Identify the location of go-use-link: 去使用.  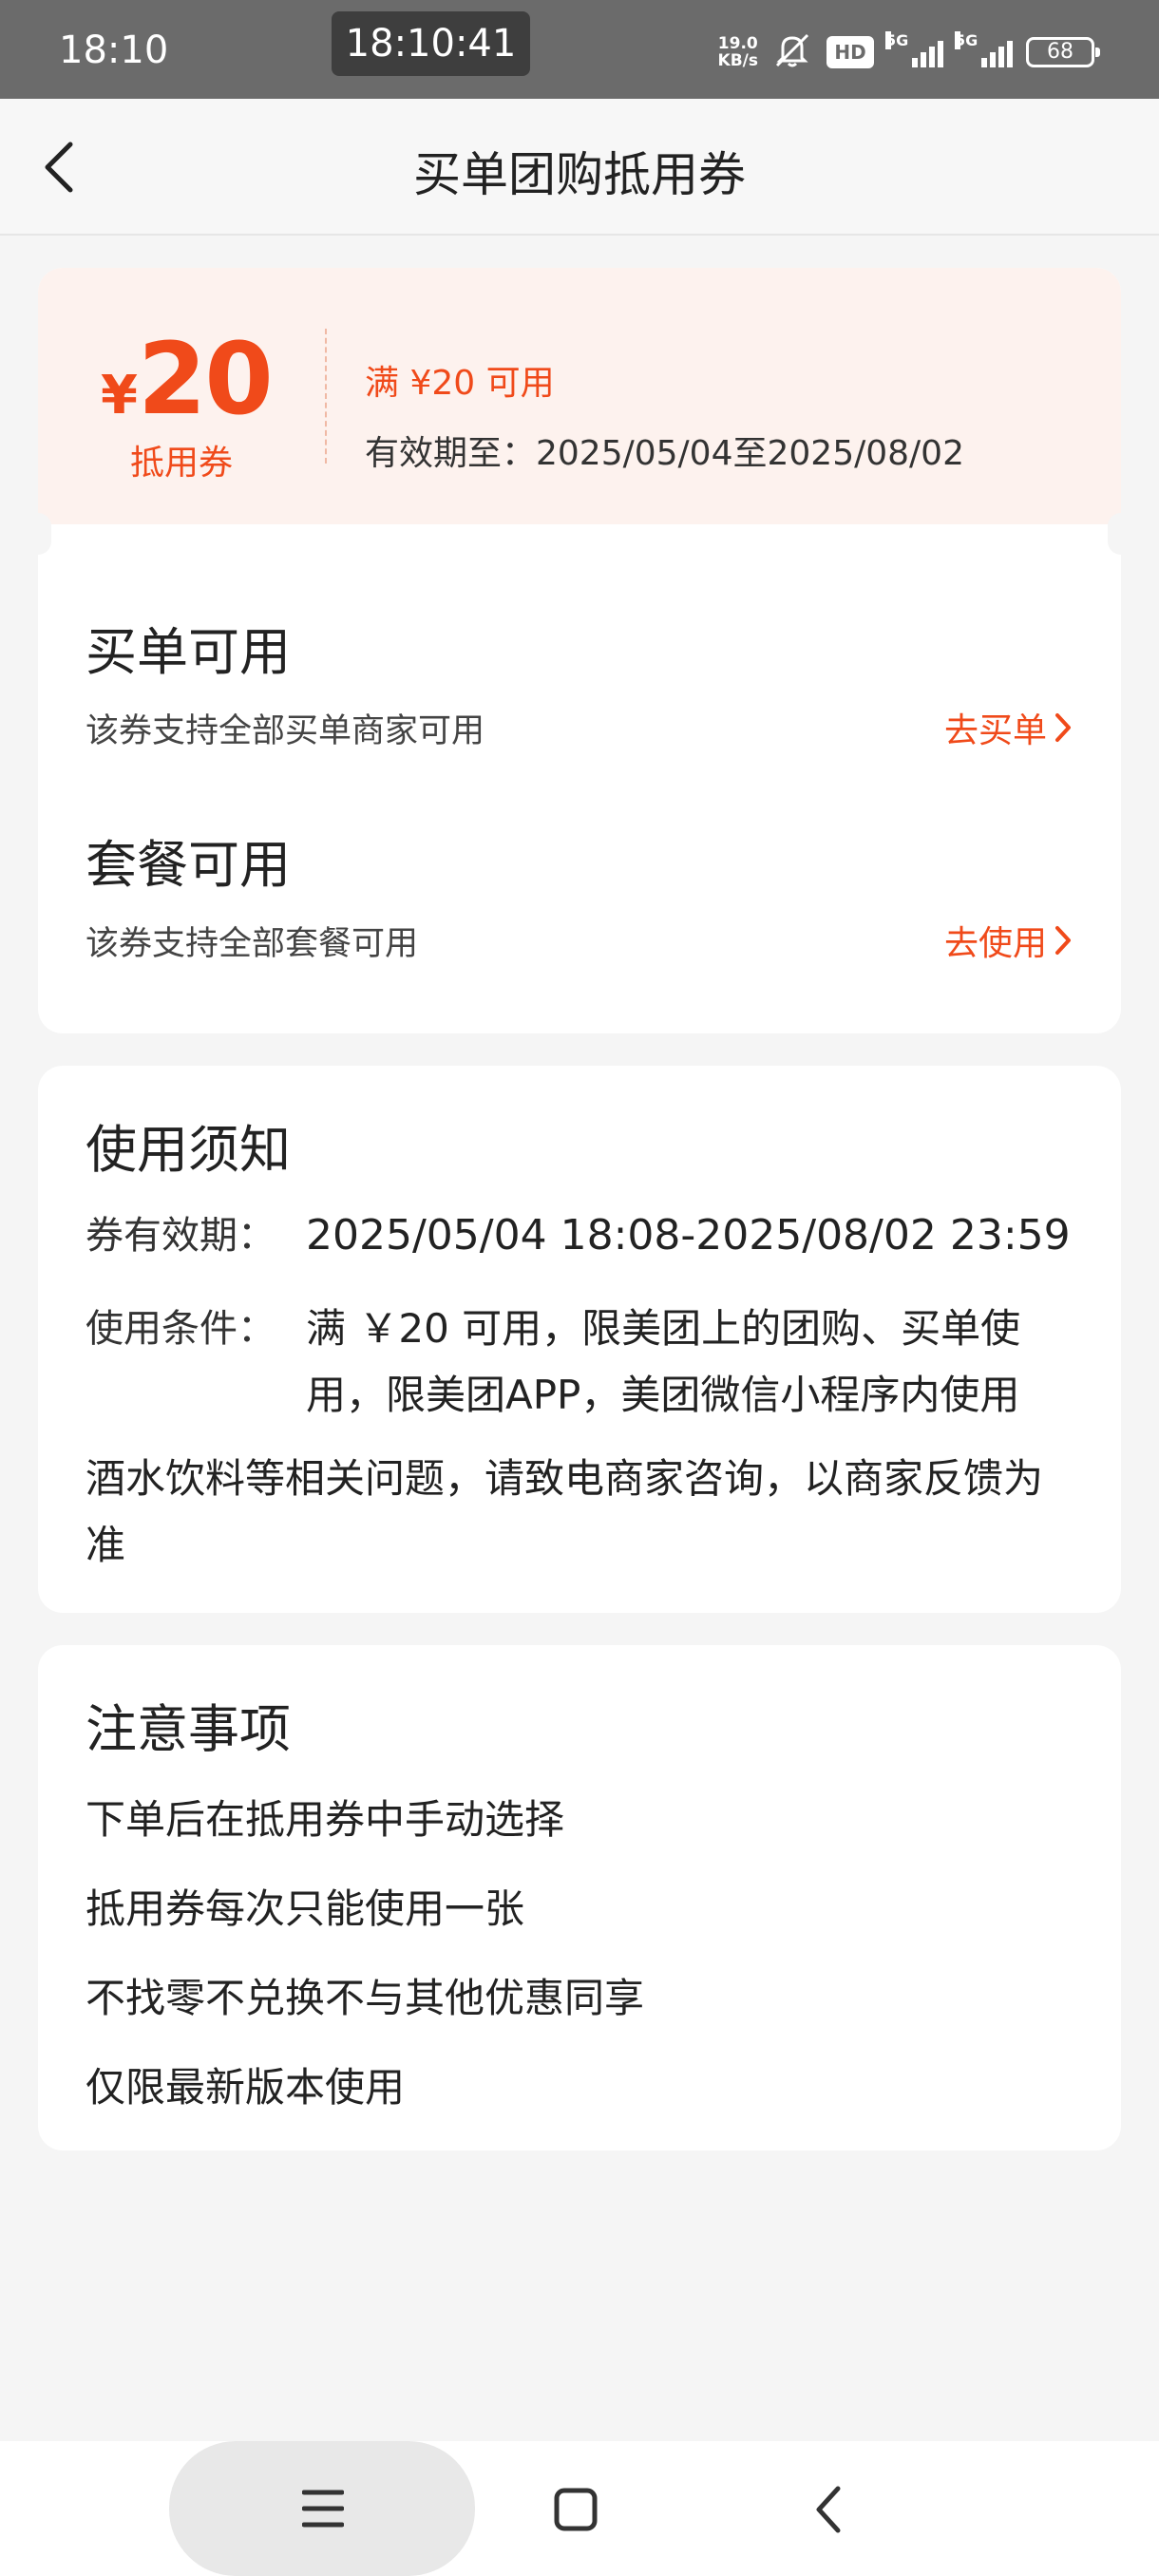
(1009, 940).